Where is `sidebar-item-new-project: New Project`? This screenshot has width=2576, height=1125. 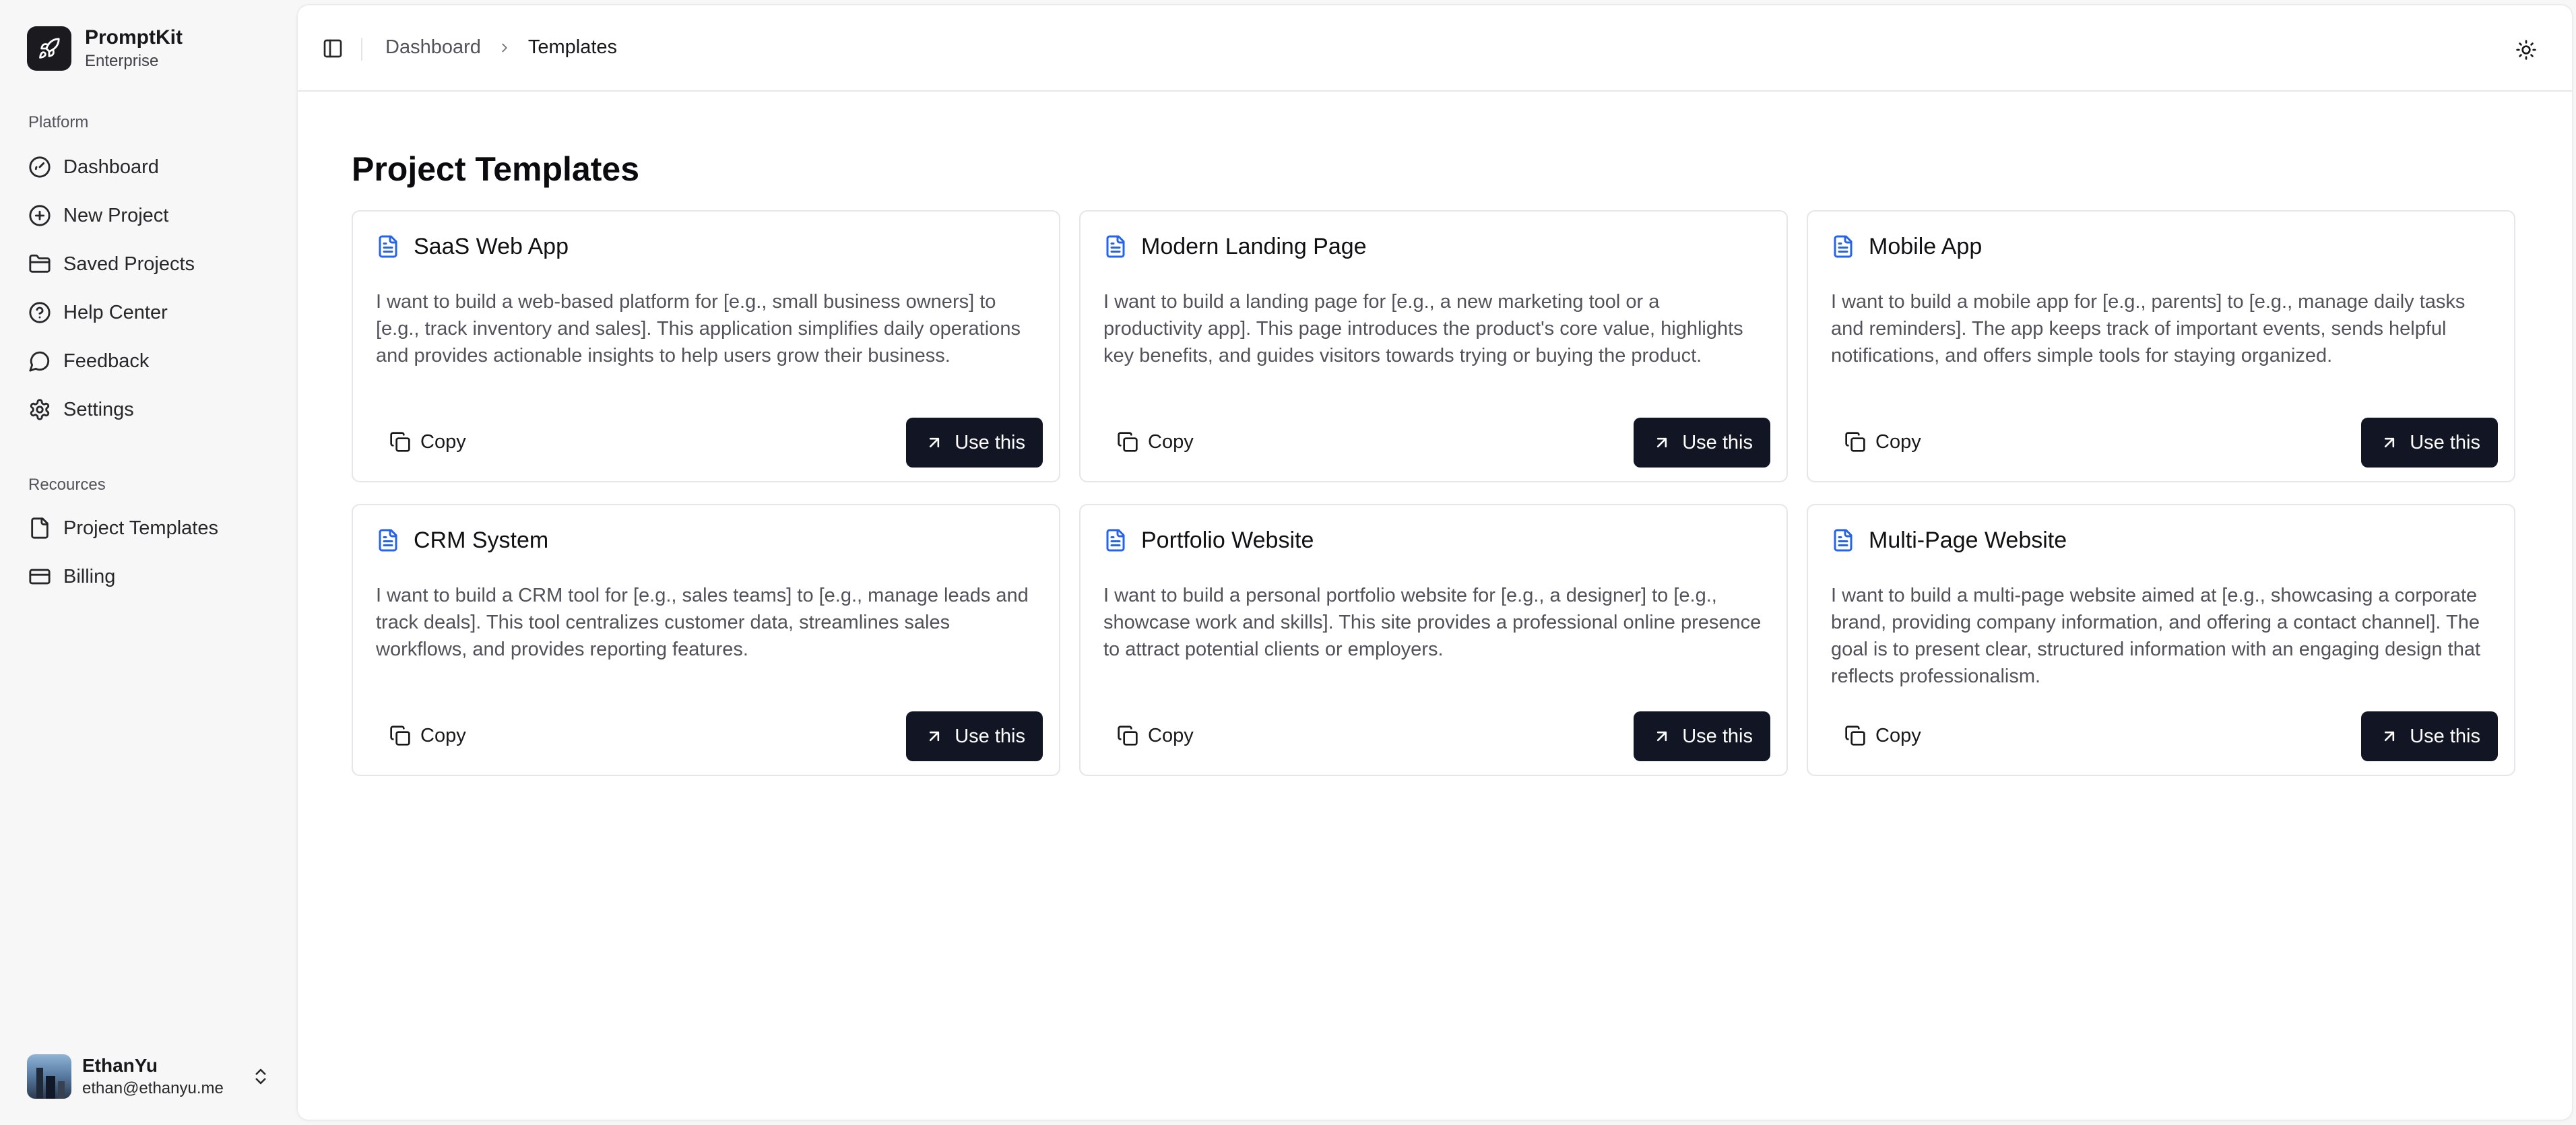
sidebar-item-new-project: New Project is located at coordinates (153, 215).